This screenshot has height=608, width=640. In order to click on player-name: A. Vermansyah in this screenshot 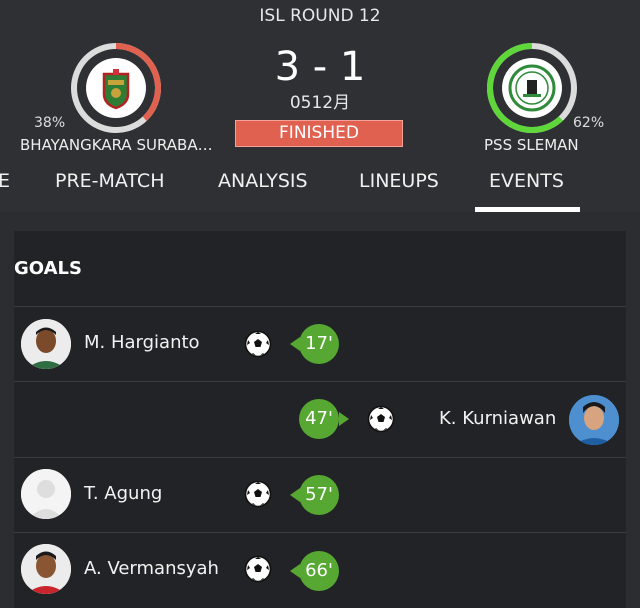, I will do `click(151, 568)`.